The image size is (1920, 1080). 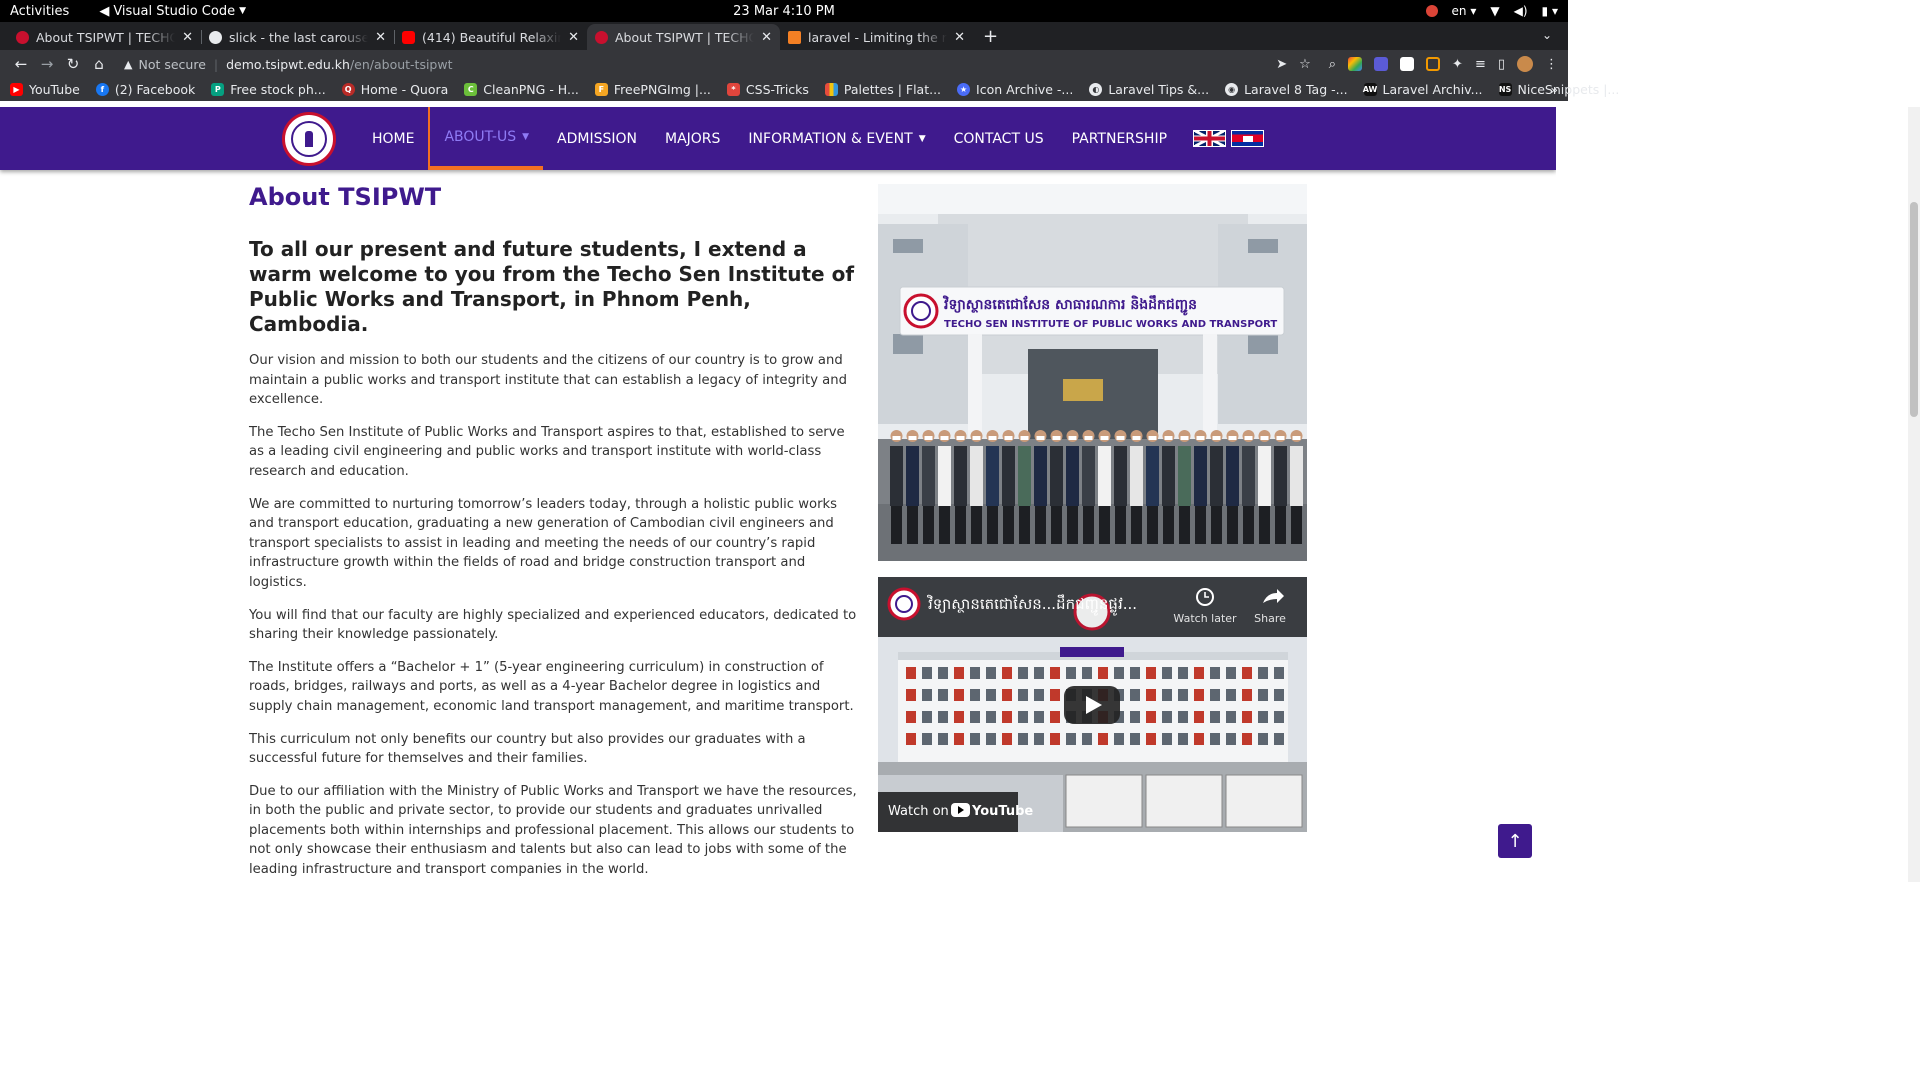 I want to click on bookmark-item: Q Home - Quora, so click(x=394, y=89).